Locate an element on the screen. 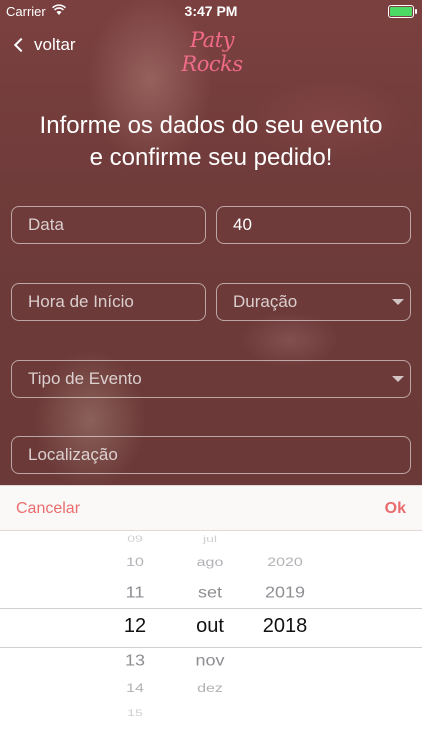 The image size is (422, 750). chevron-left-icon is located at coordinates (21, 45).